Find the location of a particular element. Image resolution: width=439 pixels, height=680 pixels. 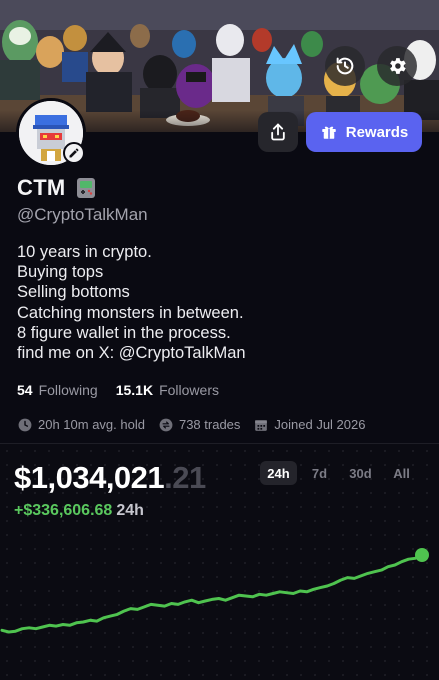

portfolio-value-line is located at coordinates (212, 593).